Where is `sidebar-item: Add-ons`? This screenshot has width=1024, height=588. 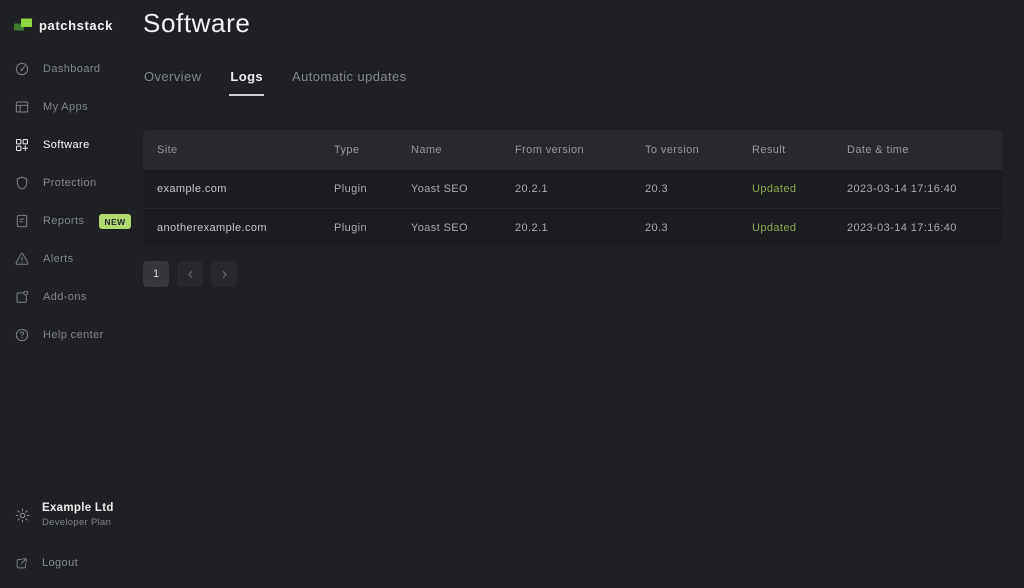
sidebar-item: Add-ons is located at coordinates (71, 297).